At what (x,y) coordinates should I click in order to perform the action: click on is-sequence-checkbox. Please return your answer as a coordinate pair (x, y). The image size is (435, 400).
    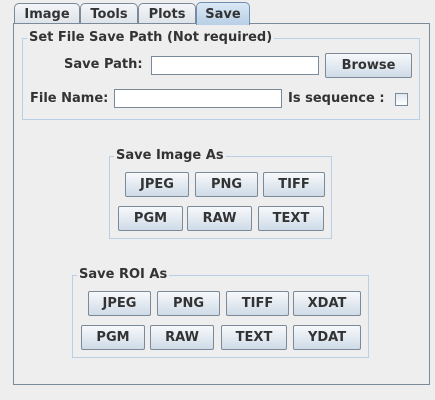
    Looking at the image, I should click on (401, 99).